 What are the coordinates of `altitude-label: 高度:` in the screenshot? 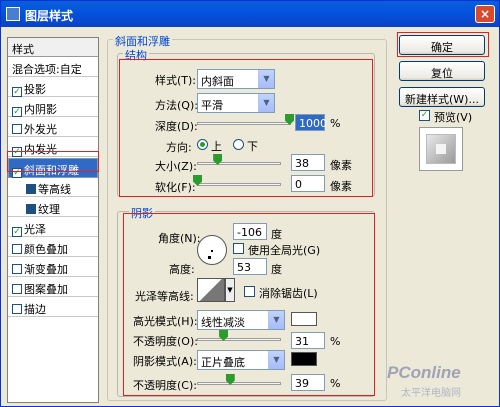 It's located at (182, 269).